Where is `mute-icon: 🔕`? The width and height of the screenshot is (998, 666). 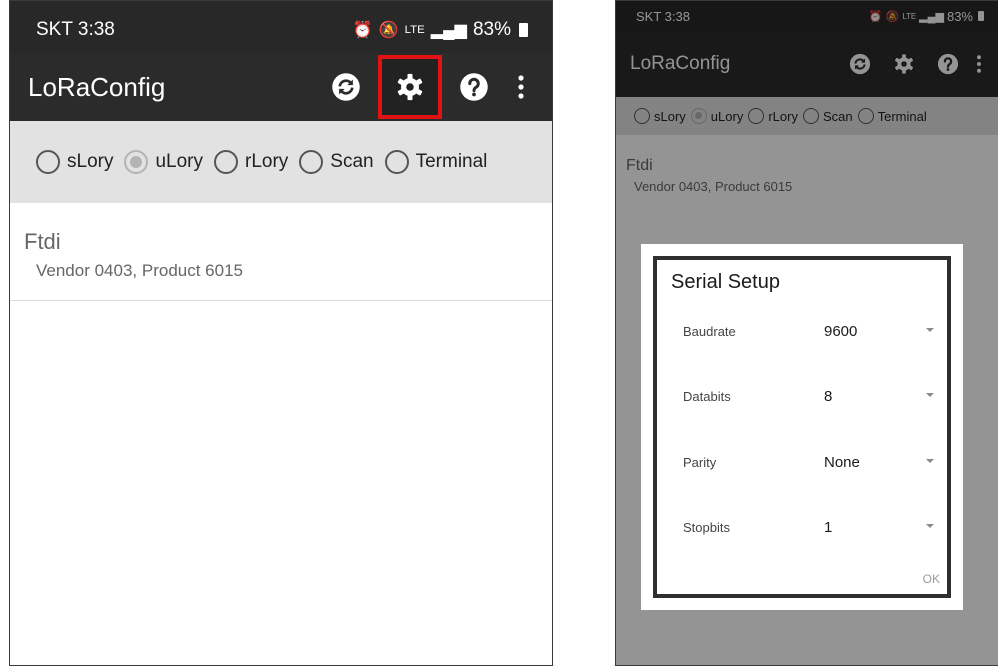 mute-icon: 🔕 is located at coordinates (388, 30).